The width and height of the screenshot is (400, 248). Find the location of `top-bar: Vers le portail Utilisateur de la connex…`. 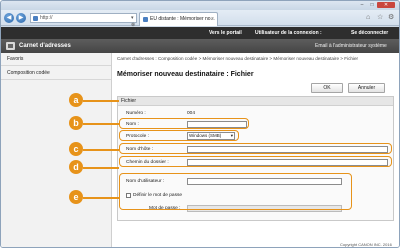

top-bar: Vers le portail Utilisateur de la connex… is located at coordinates (200, 33).